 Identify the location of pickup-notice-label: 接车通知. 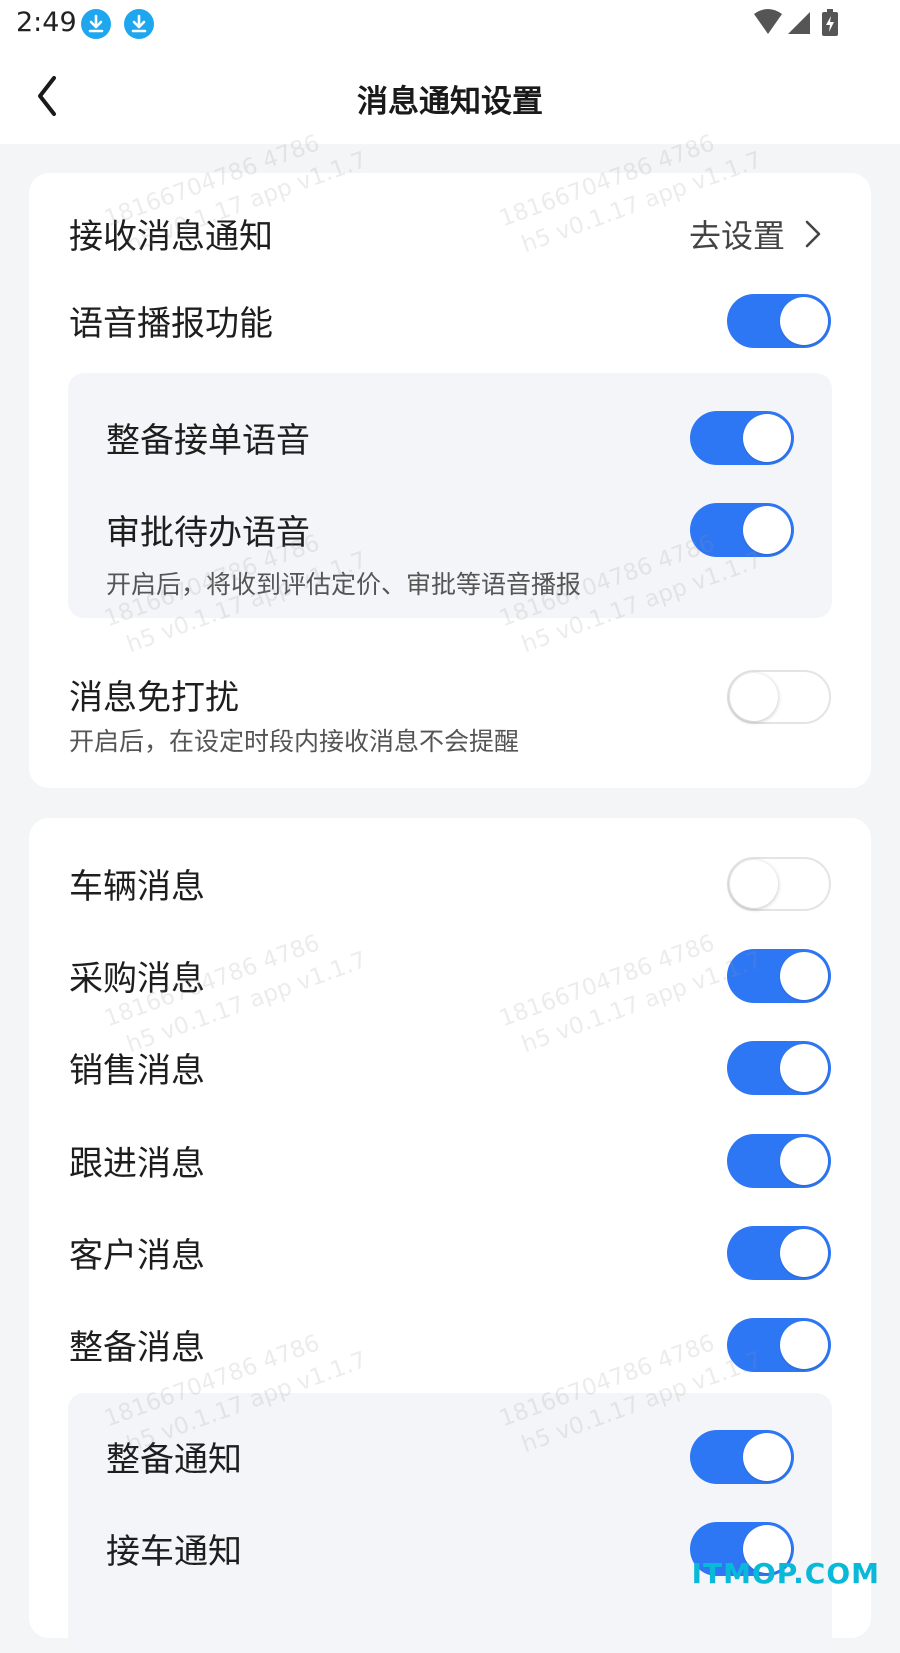
(174, 1552).